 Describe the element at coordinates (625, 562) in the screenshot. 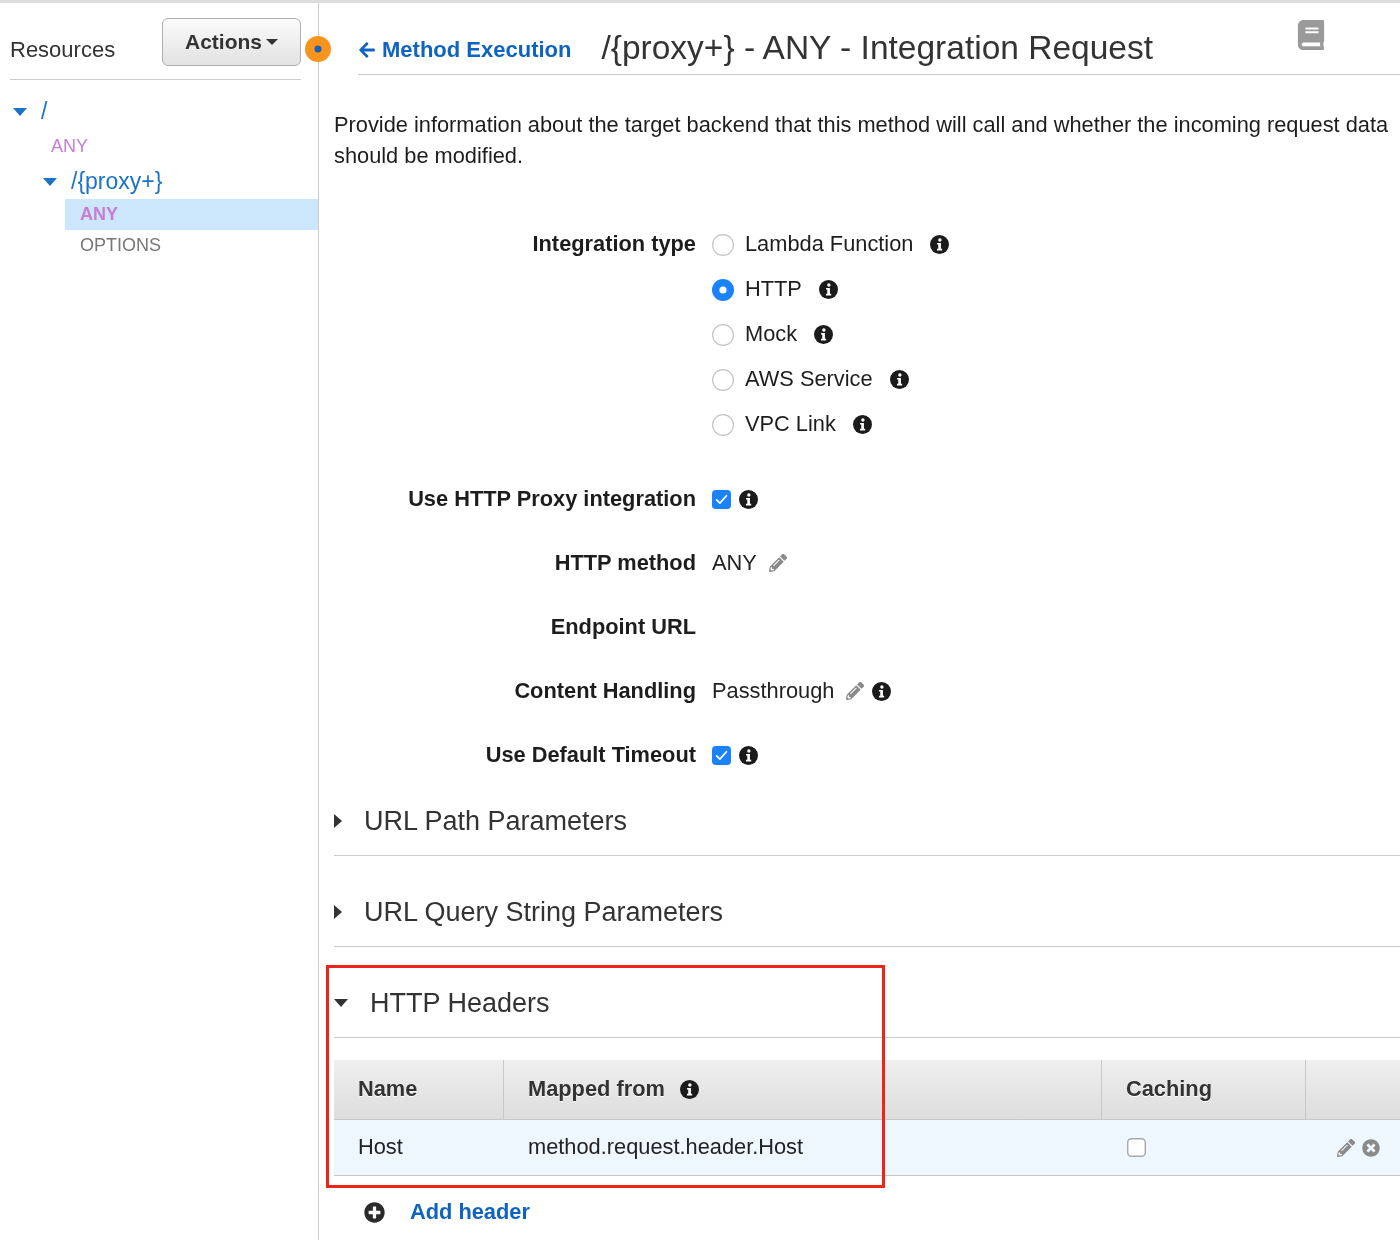

I see `field-label: HTTP method` at that location.